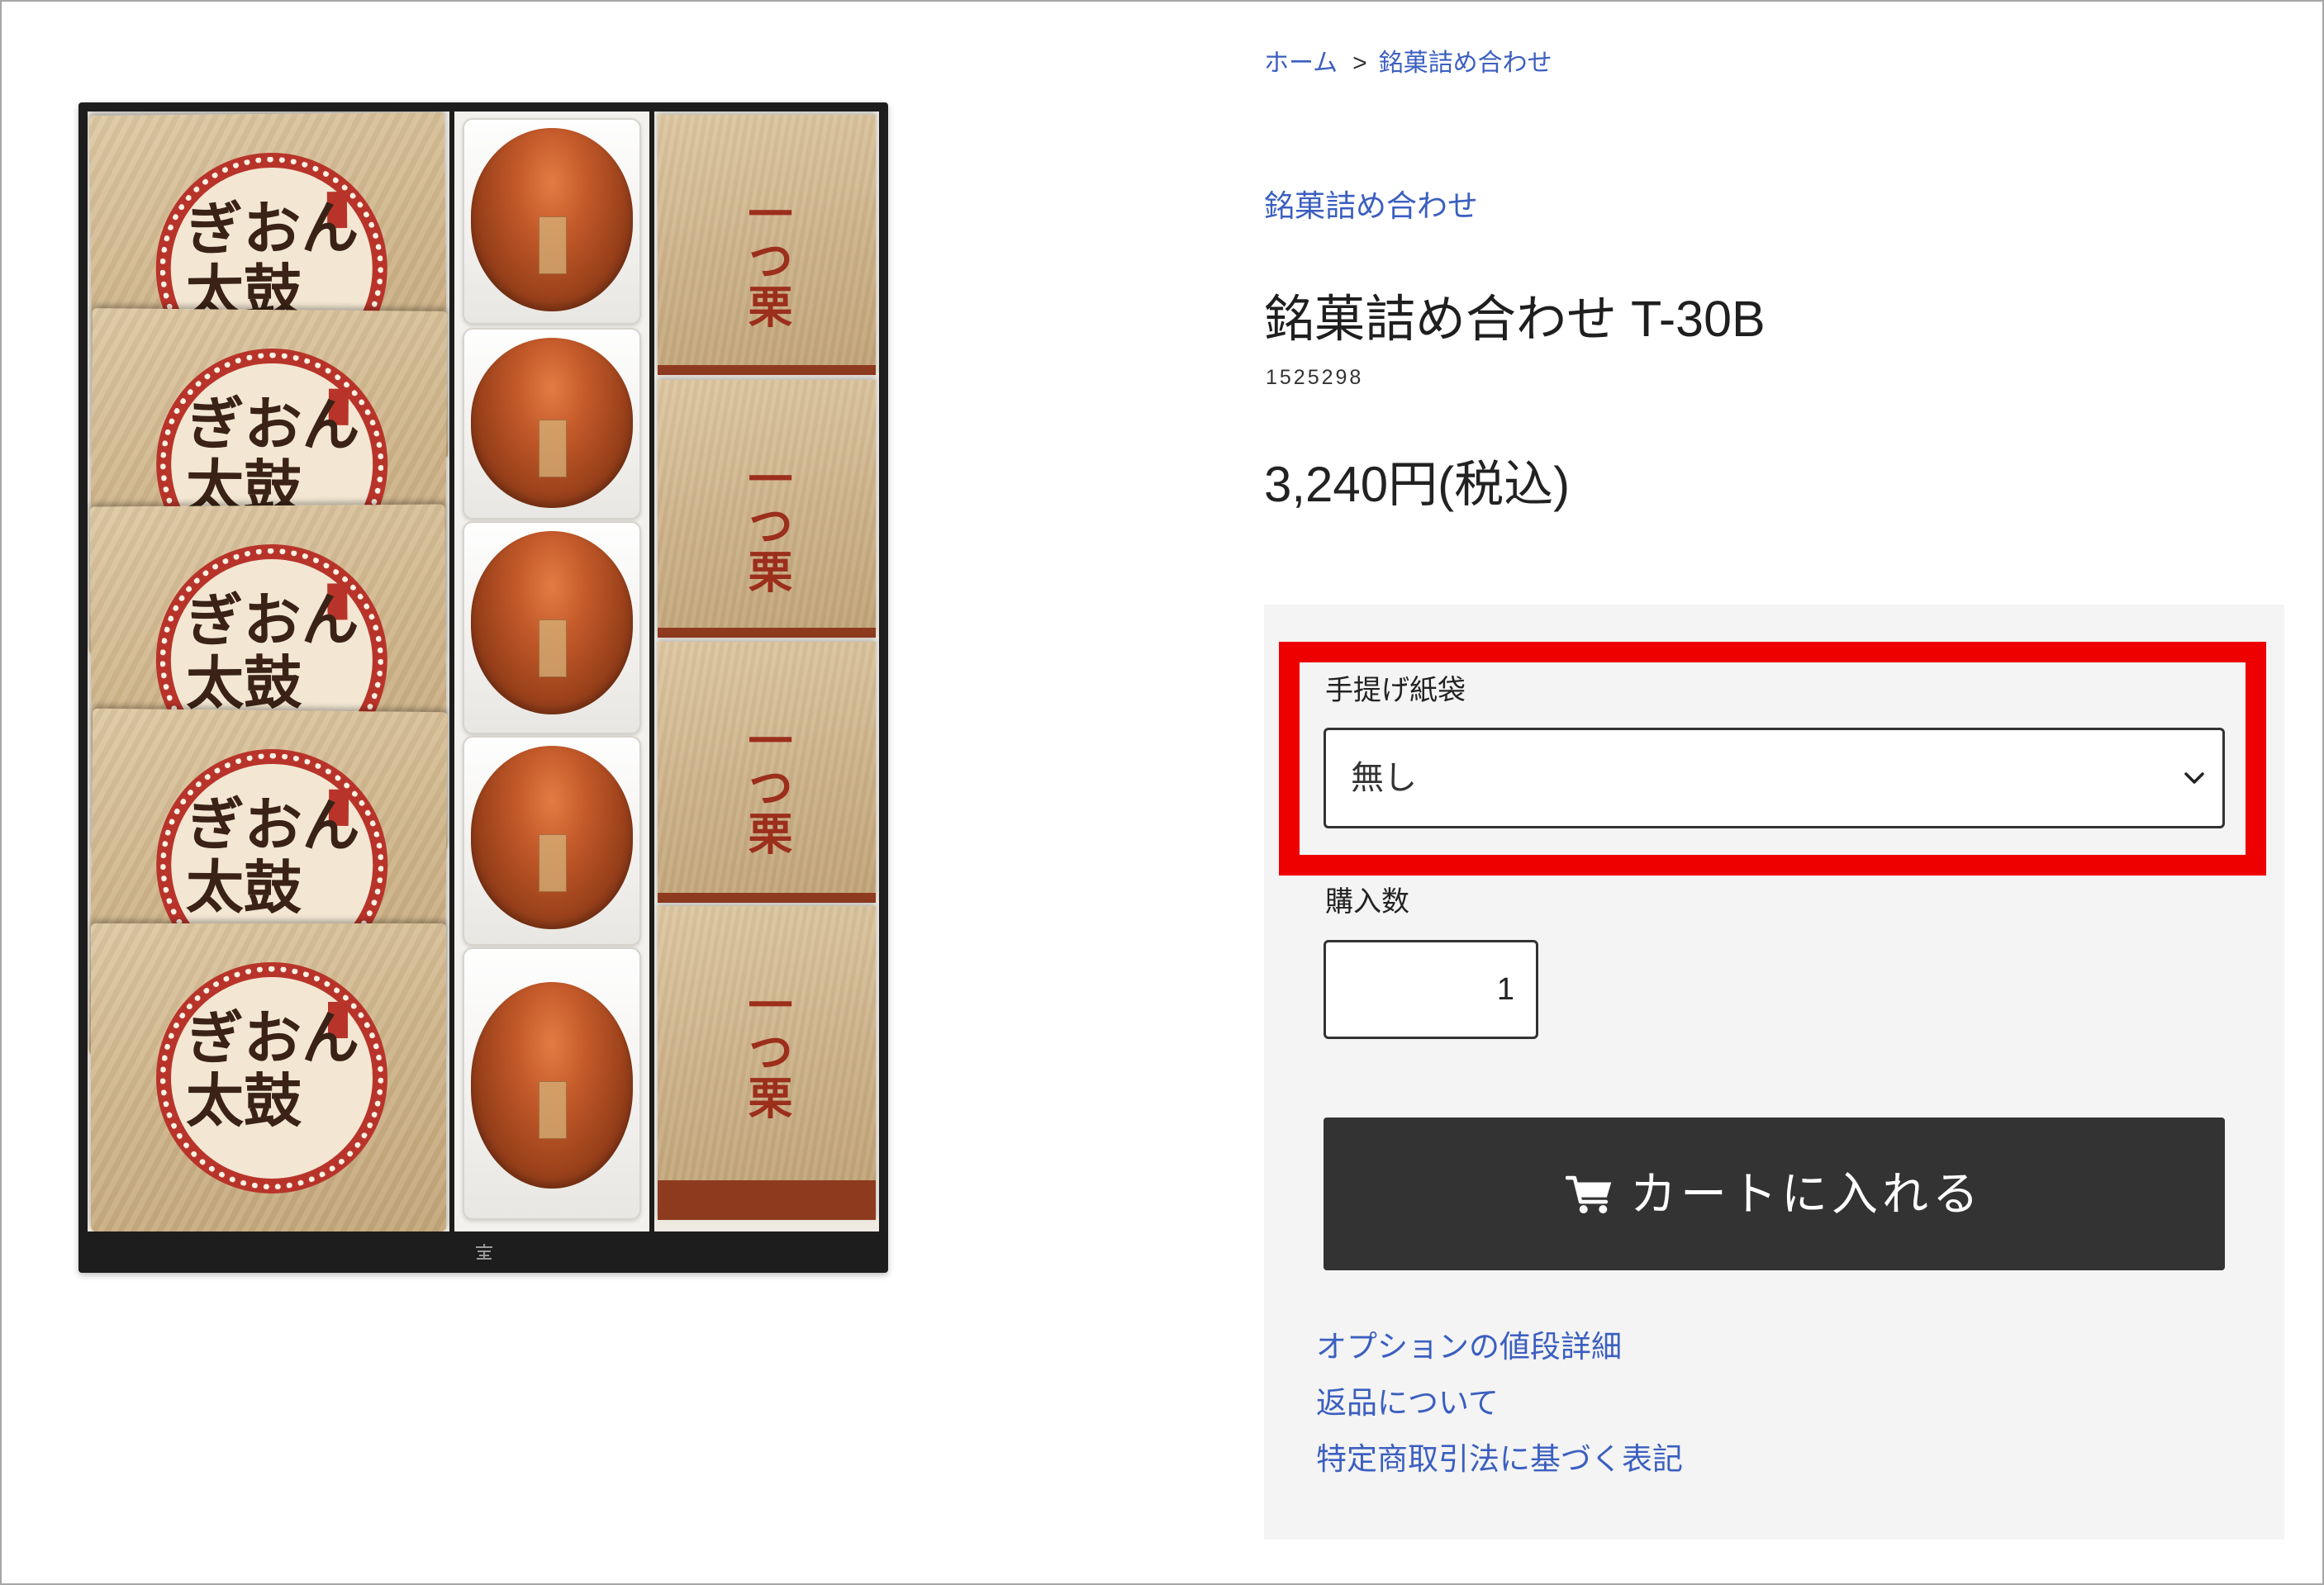 This screenshot has width=2324, height=1585. I want to click on chevron-down-icon, so click(2194, 778).